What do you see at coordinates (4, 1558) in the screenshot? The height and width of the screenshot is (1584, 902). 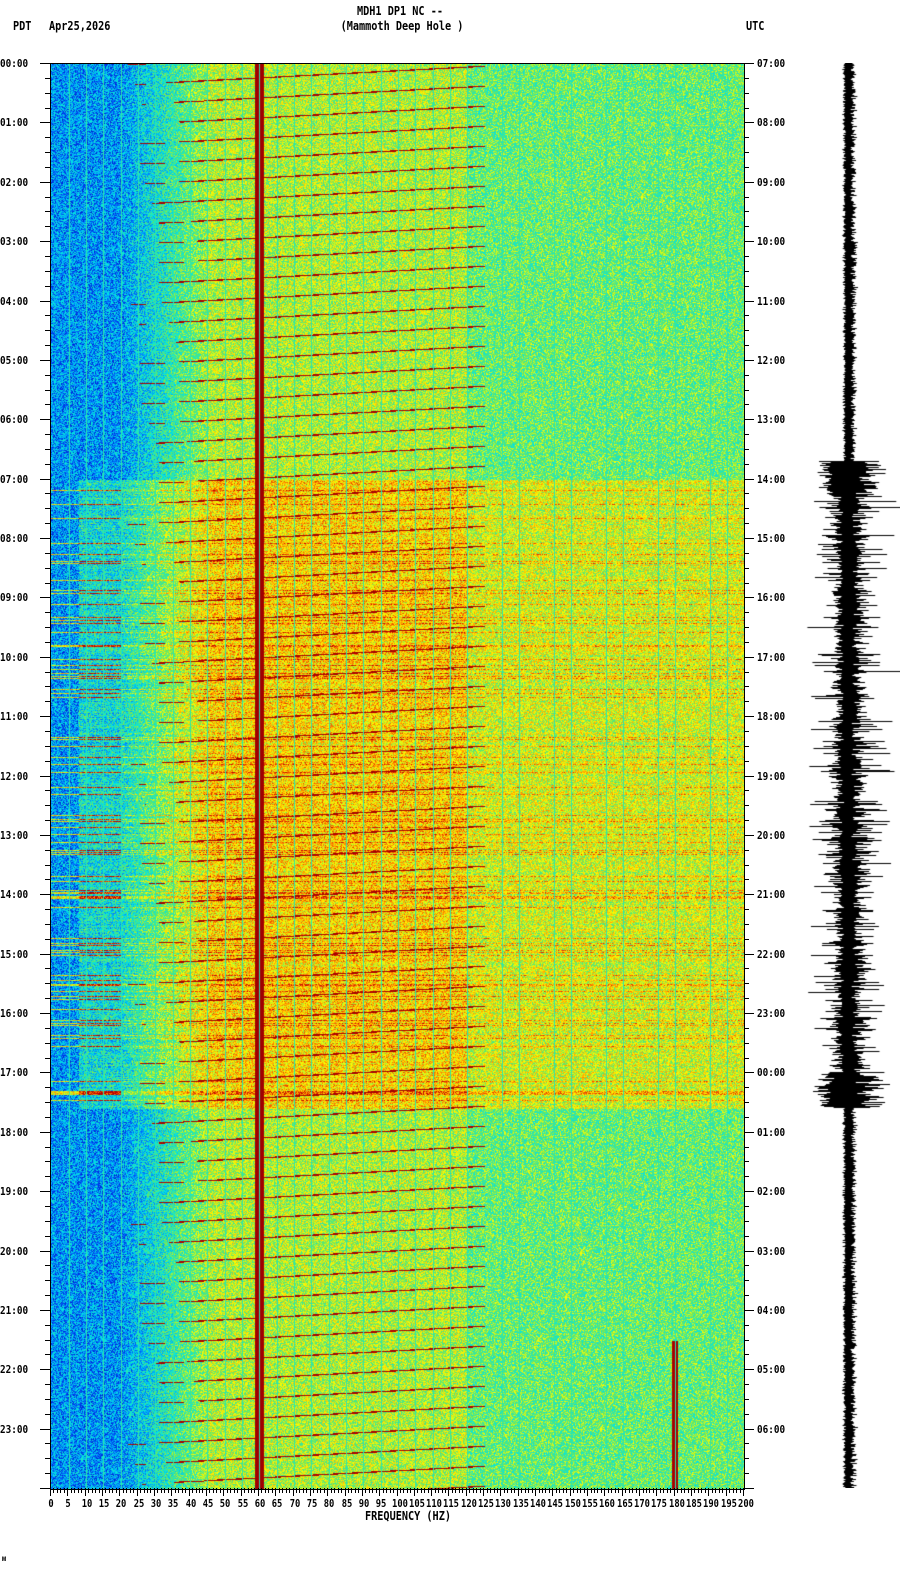 I see `footer-mark: ᴍ` at bounding box center [4, 1558].